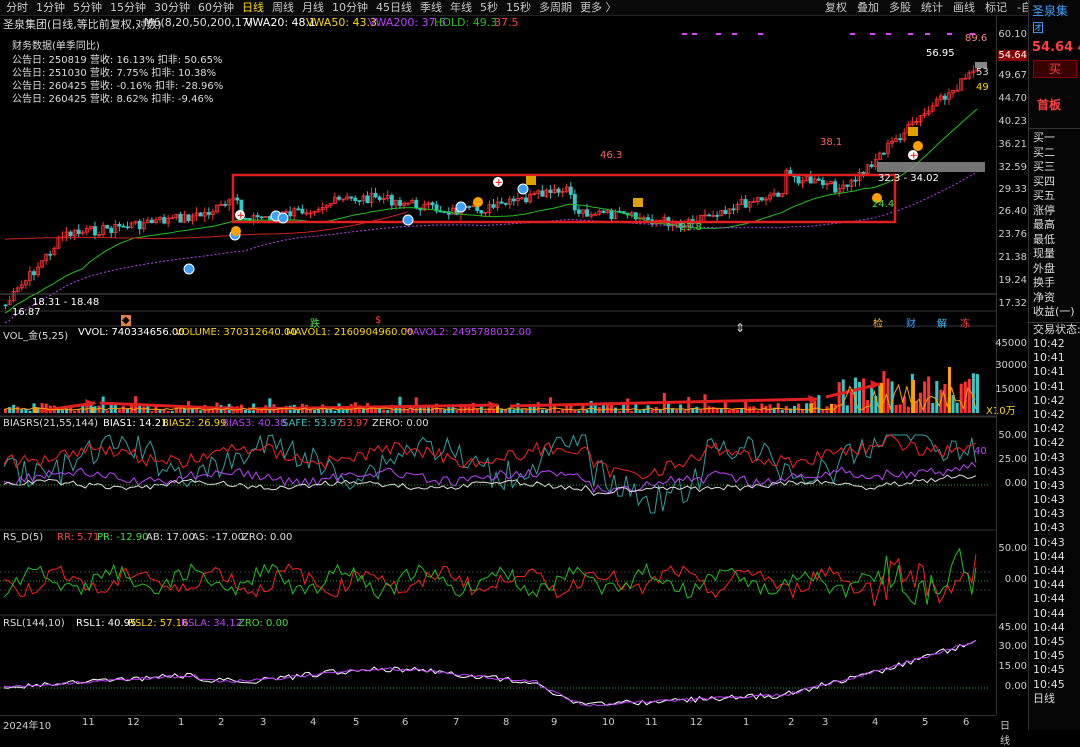  What do you see at coordinates (283, 7) in the screenshot?
I see `period-tab: 周线` at bounding box center [283, 7].